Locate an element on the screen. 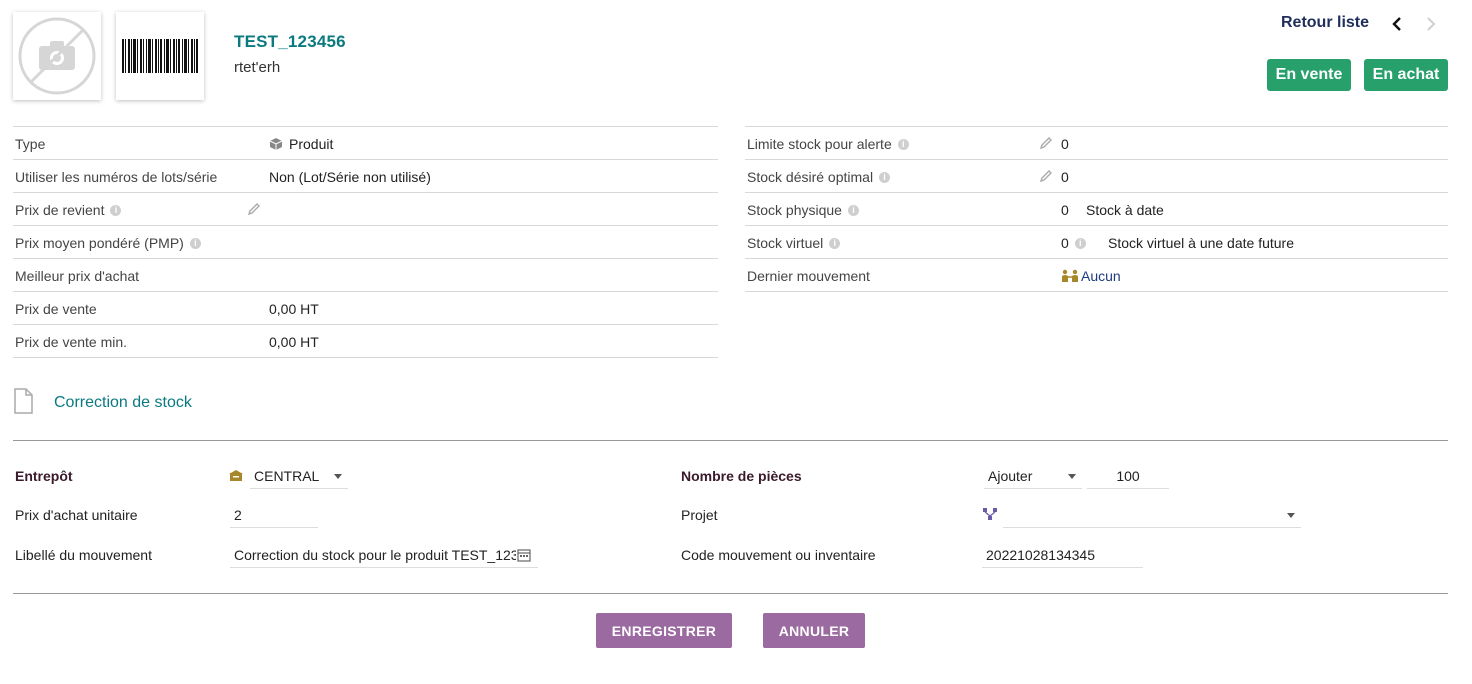  field-label: Stock désiré optimal is located at coordinates (810, 177).